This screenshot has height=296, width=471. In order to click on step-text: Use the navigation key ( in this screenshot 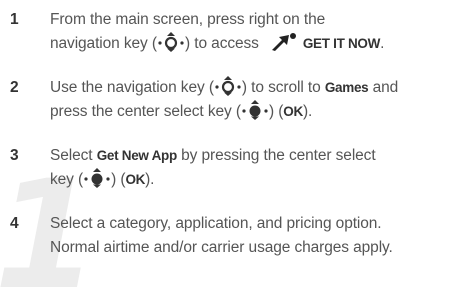, I will do `click(132, 87)`.